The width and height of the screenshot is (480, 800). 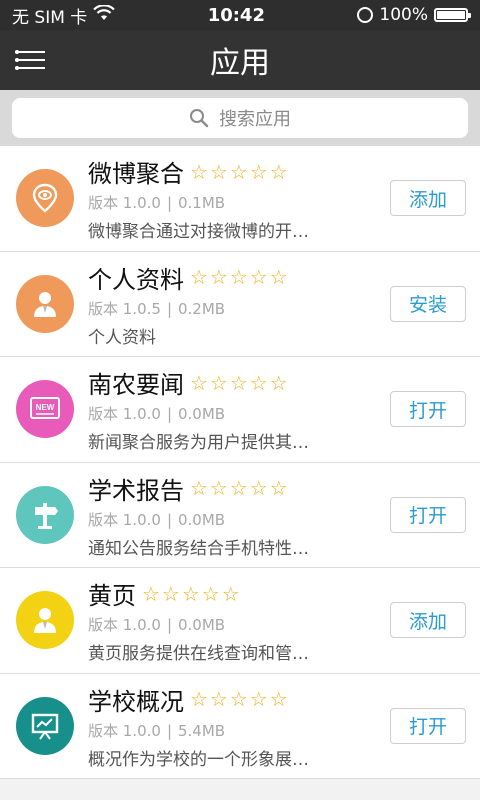 I want to click on list-item: 黄页 ☆☆☆☆☆ 版本 1.0.0 | 0.0MB 黄页服务提供在线查询和管… 添加, so click(x=240, y=621).